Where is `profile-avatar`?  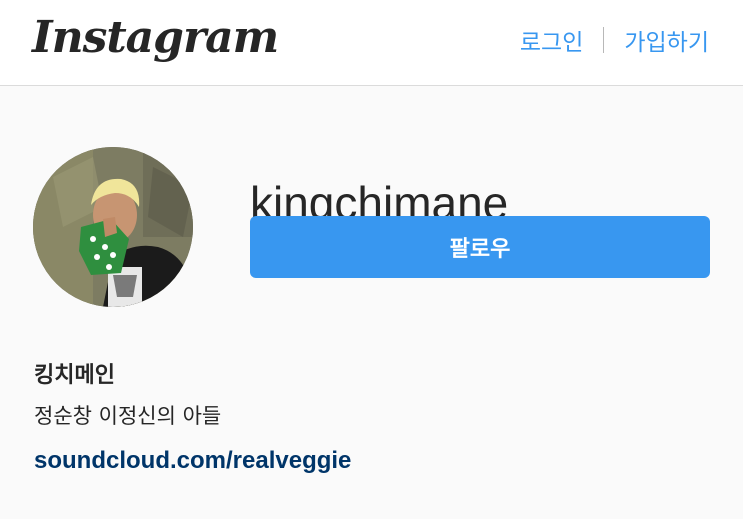 profile-avatar is located at coordinates (113, 227).